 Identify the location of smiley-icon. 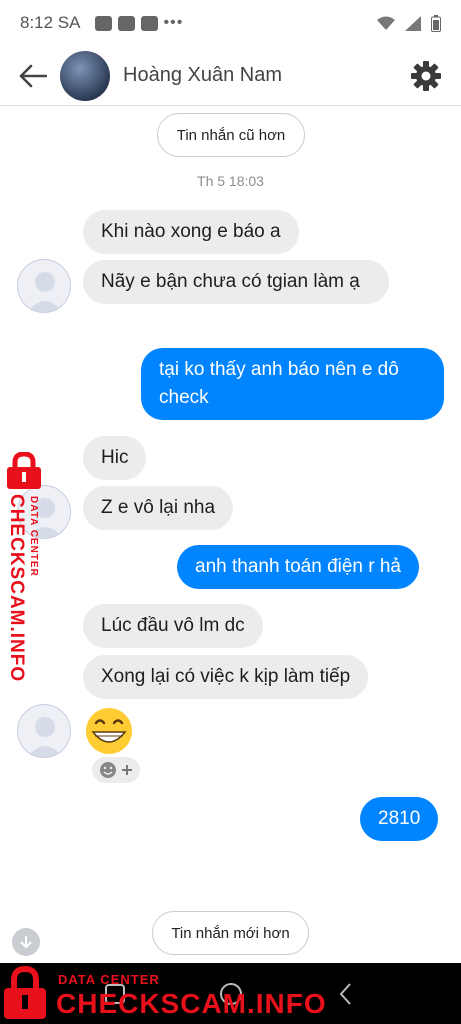
(108, 770).